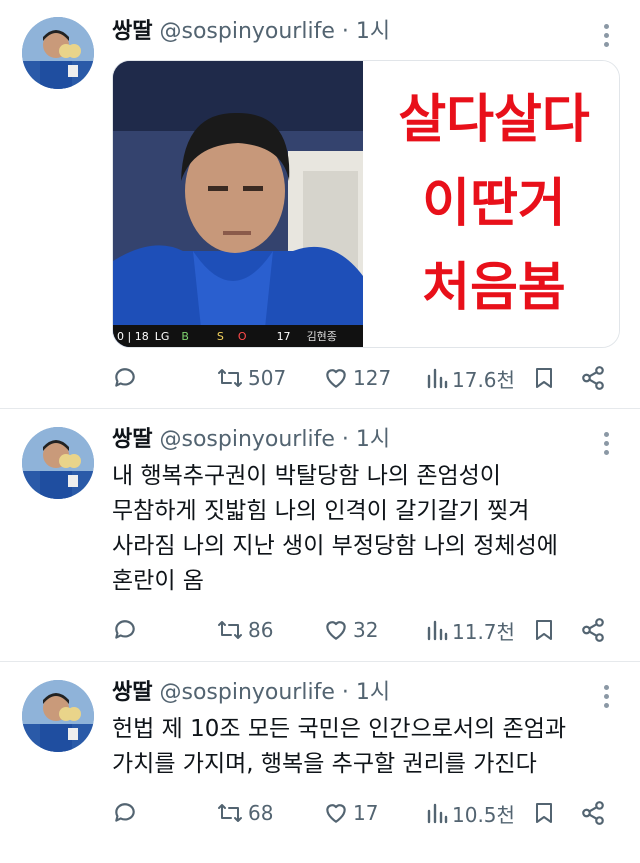 The image size is (640, 863). I want to click on inning-text: 17, so click(283, 336).